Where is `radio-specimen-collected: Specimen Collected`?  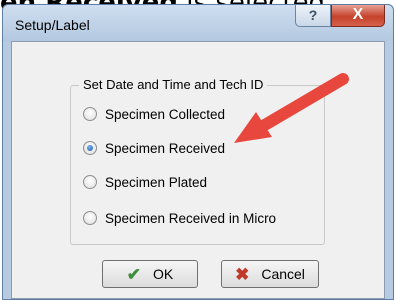
radio-specimen-collected: Specimen Collected is located at coordinates (154, 114).